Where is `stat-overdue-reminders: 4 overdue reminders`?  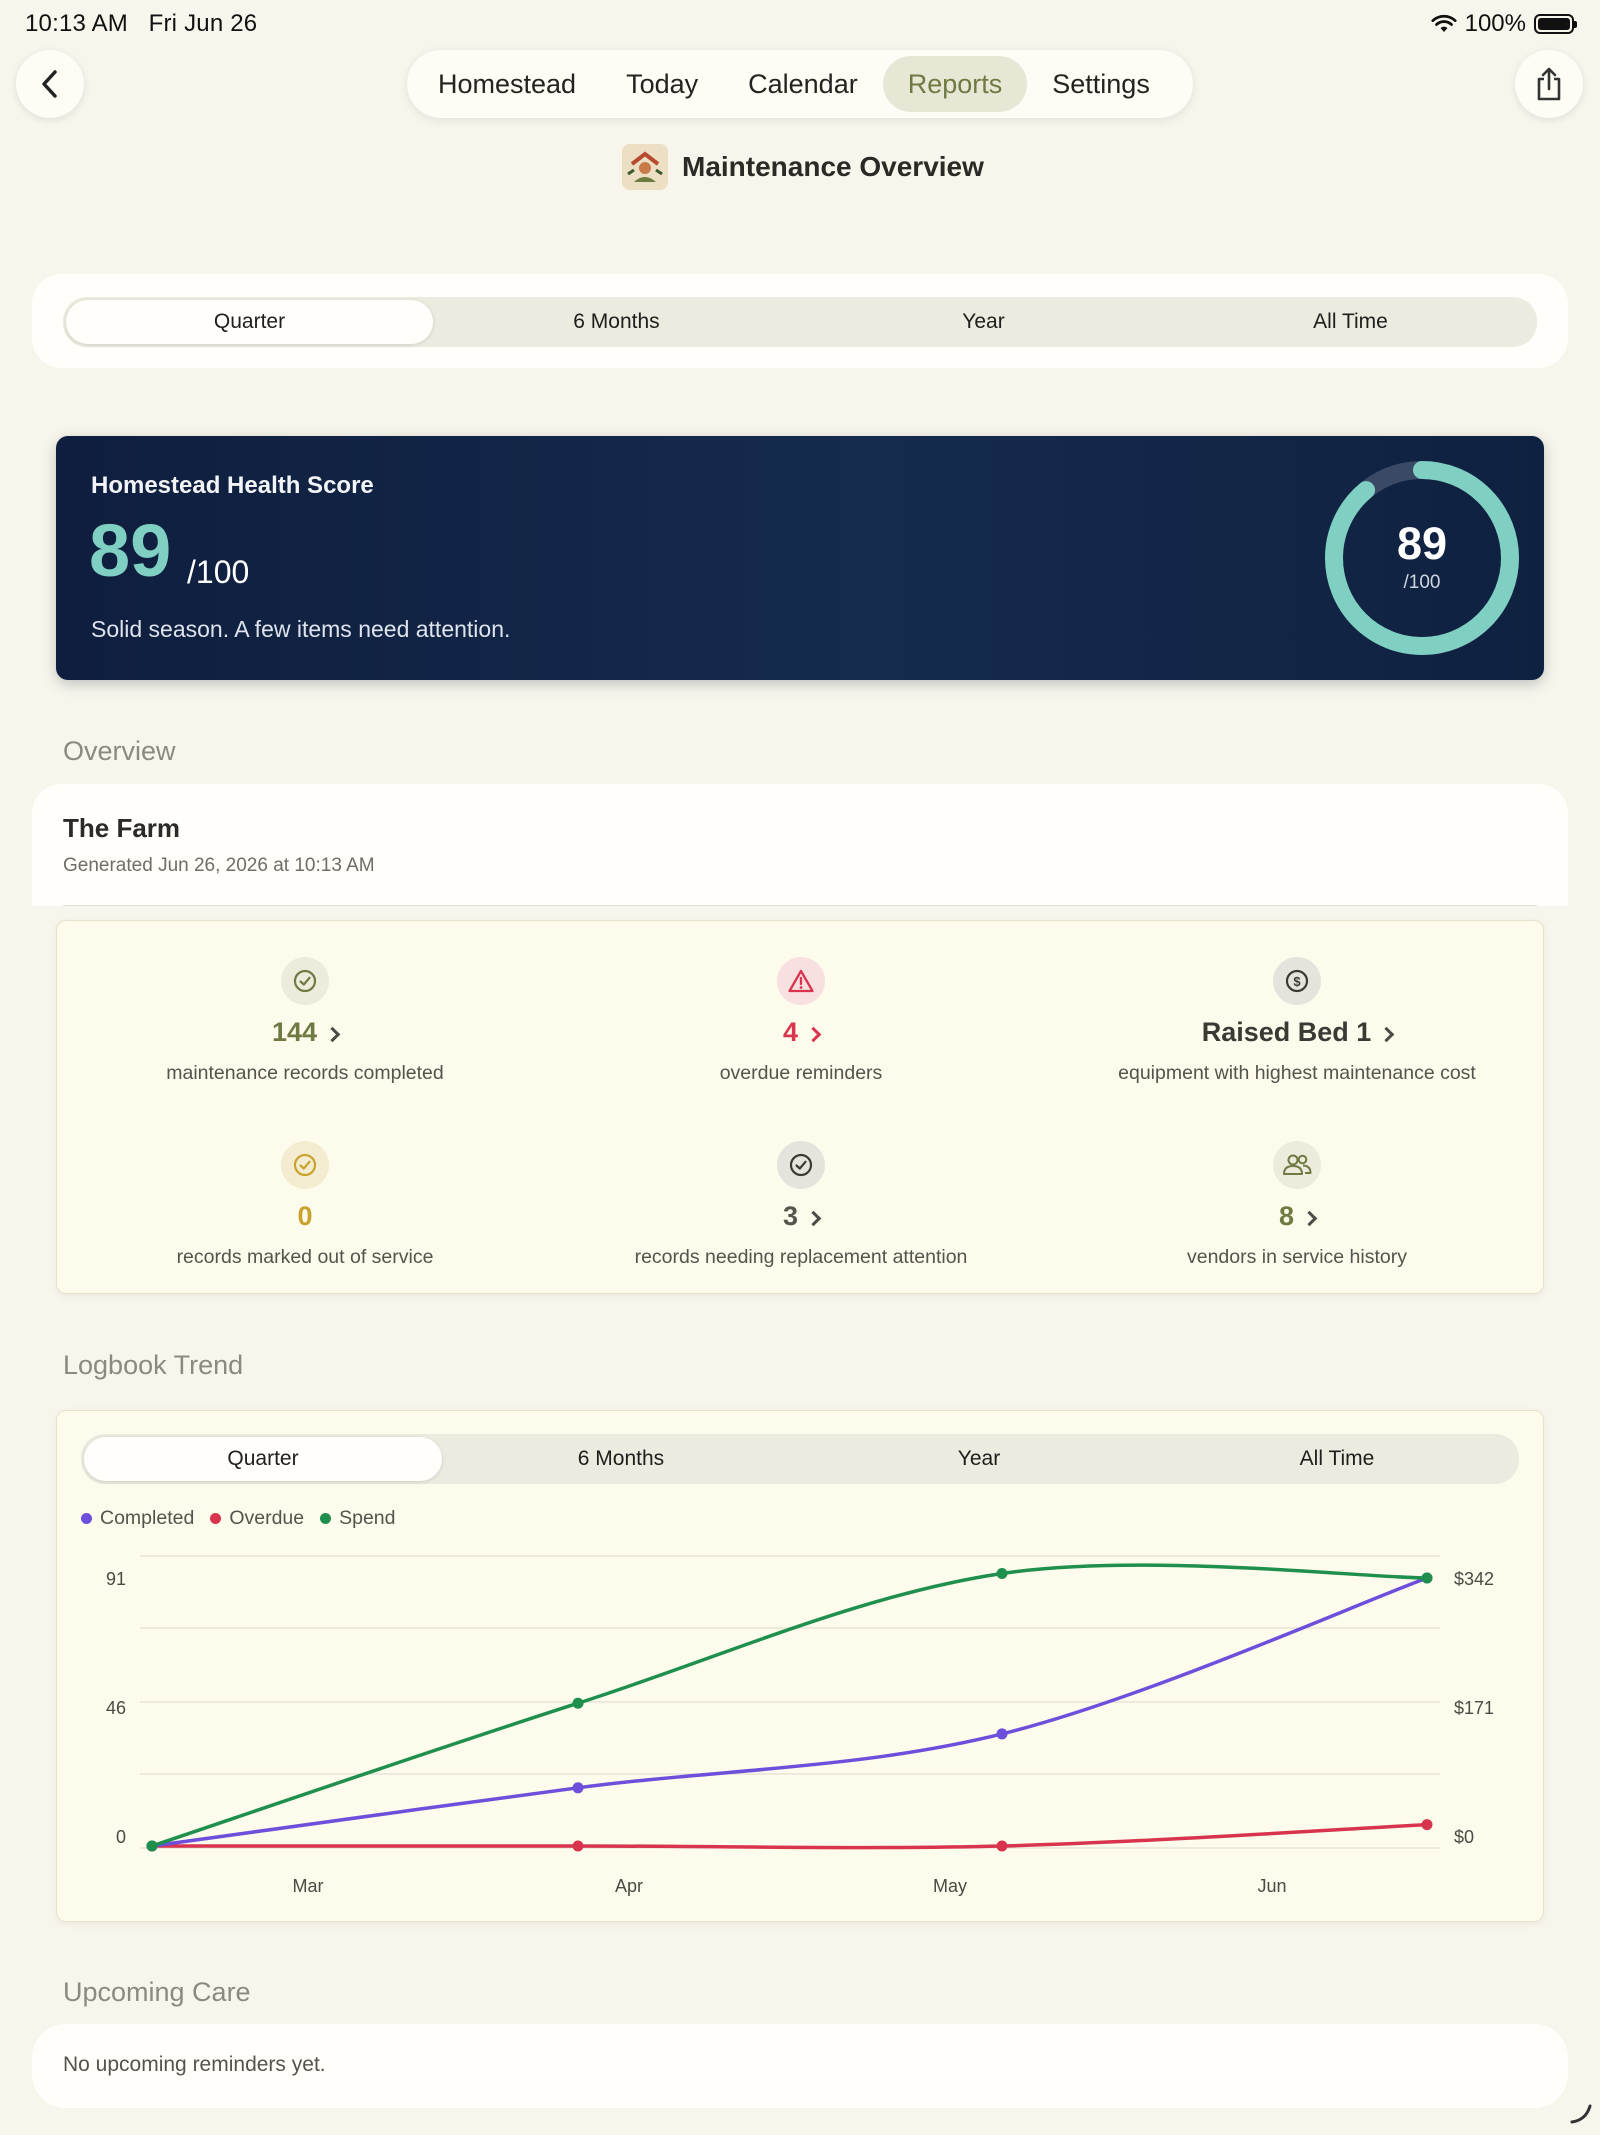 stat-overdue-reminders: 4 overdue reminders is located at coordinates (801, 1021).